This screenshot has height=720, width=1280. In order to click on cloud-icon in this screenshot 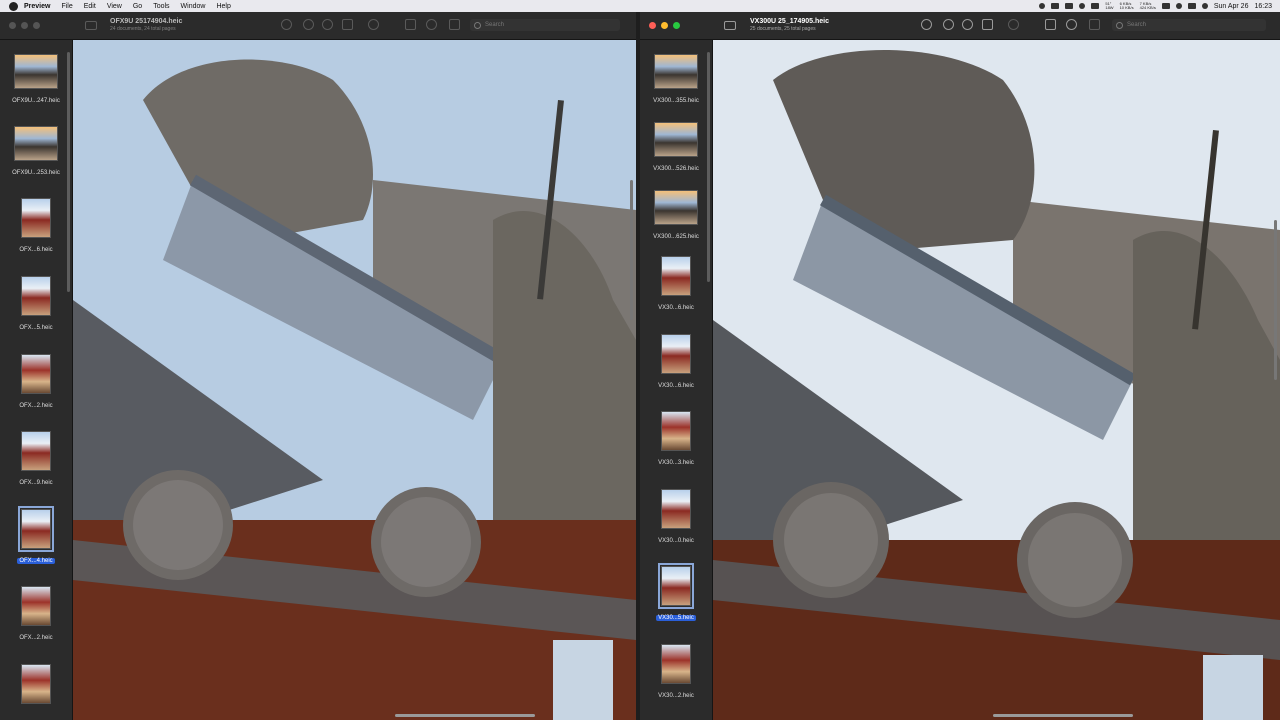, I will do `click(1069, 6)`.